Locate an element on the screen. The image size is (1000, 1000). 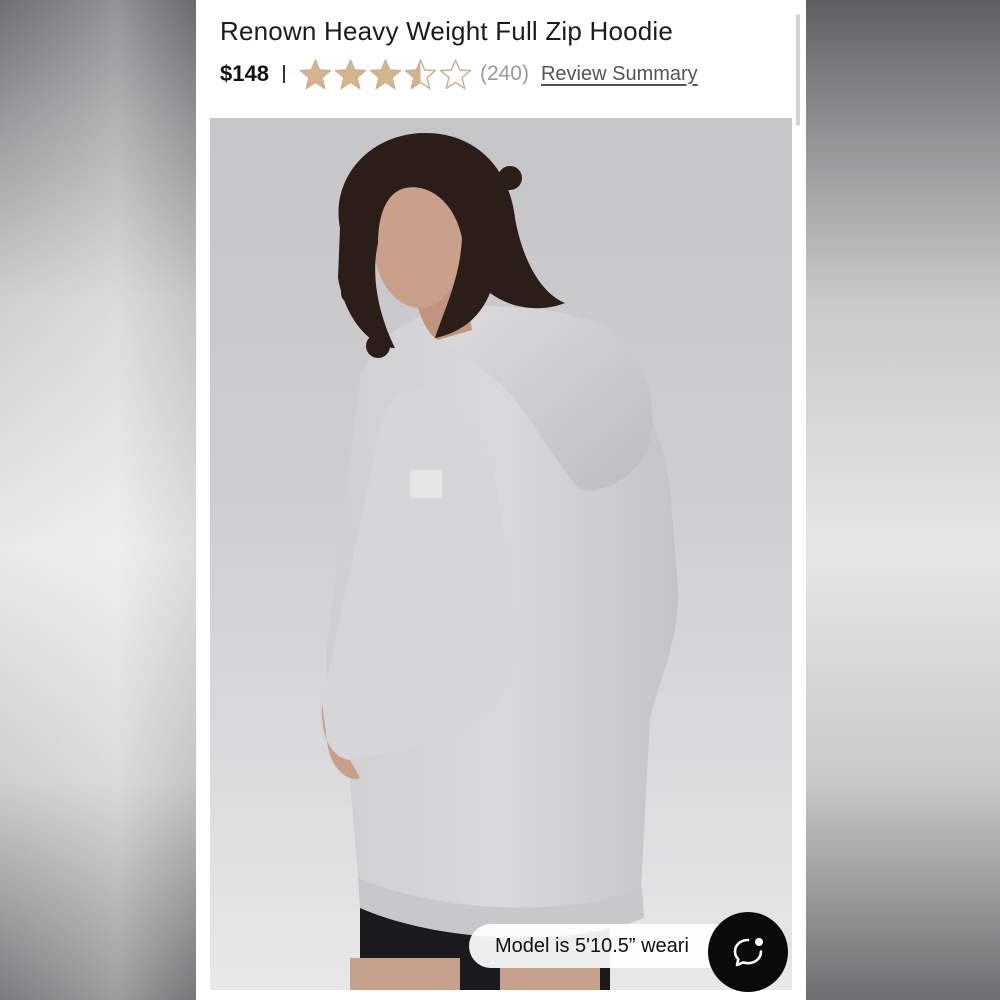
model-size-note-text: Model is 5'10.5” weari is located at coordinates (592, 945).